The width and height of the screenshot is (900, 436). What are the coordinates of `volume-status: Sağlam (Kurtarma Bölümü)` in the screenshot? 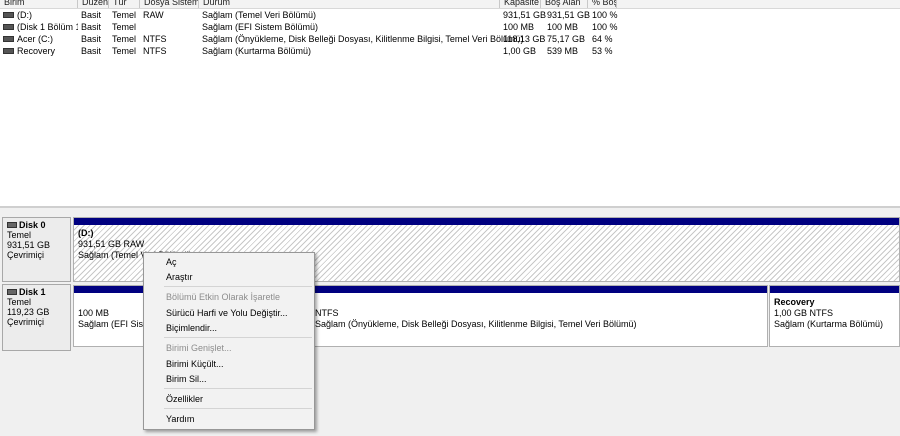 It's located at (257, 51).